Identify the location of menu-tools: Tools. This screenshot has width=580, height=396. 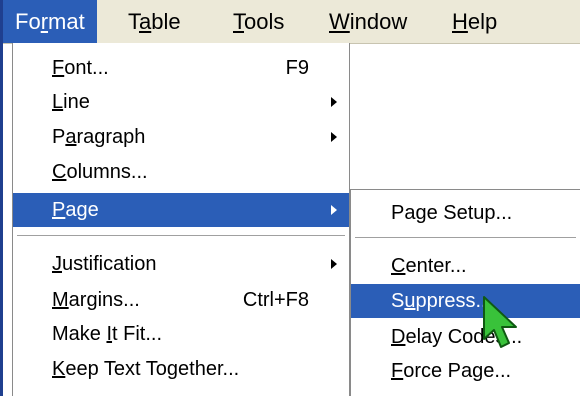
(258, 21).